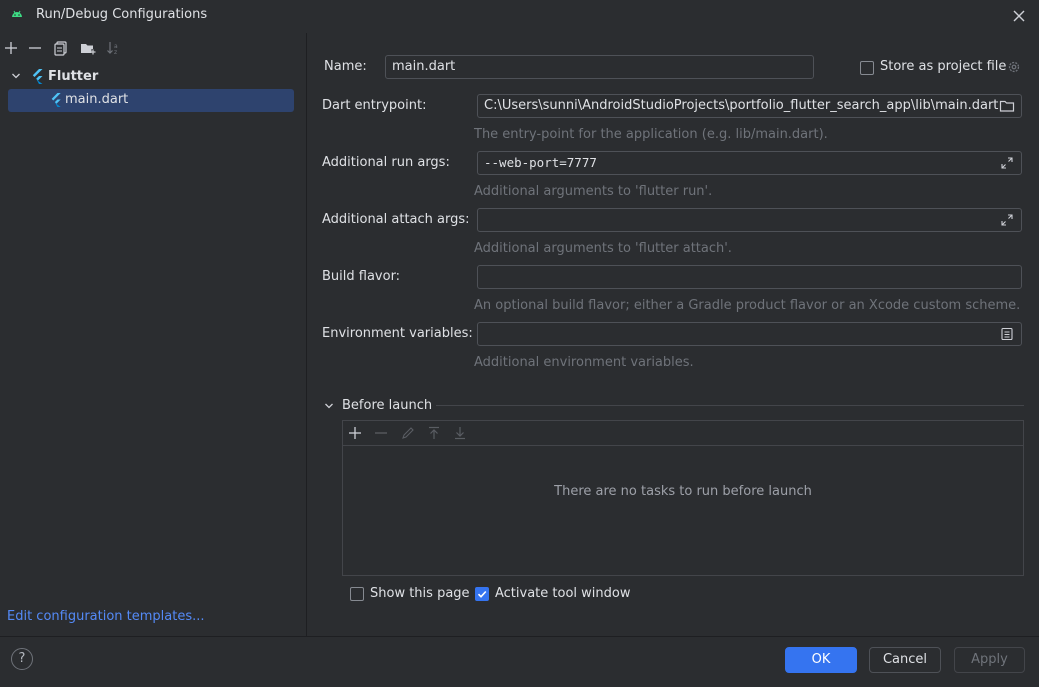 The image size is (1039, 687). Describe the element at coordinates (989, 660) in the screenshot. I see `apply-button: Apply` at that location.